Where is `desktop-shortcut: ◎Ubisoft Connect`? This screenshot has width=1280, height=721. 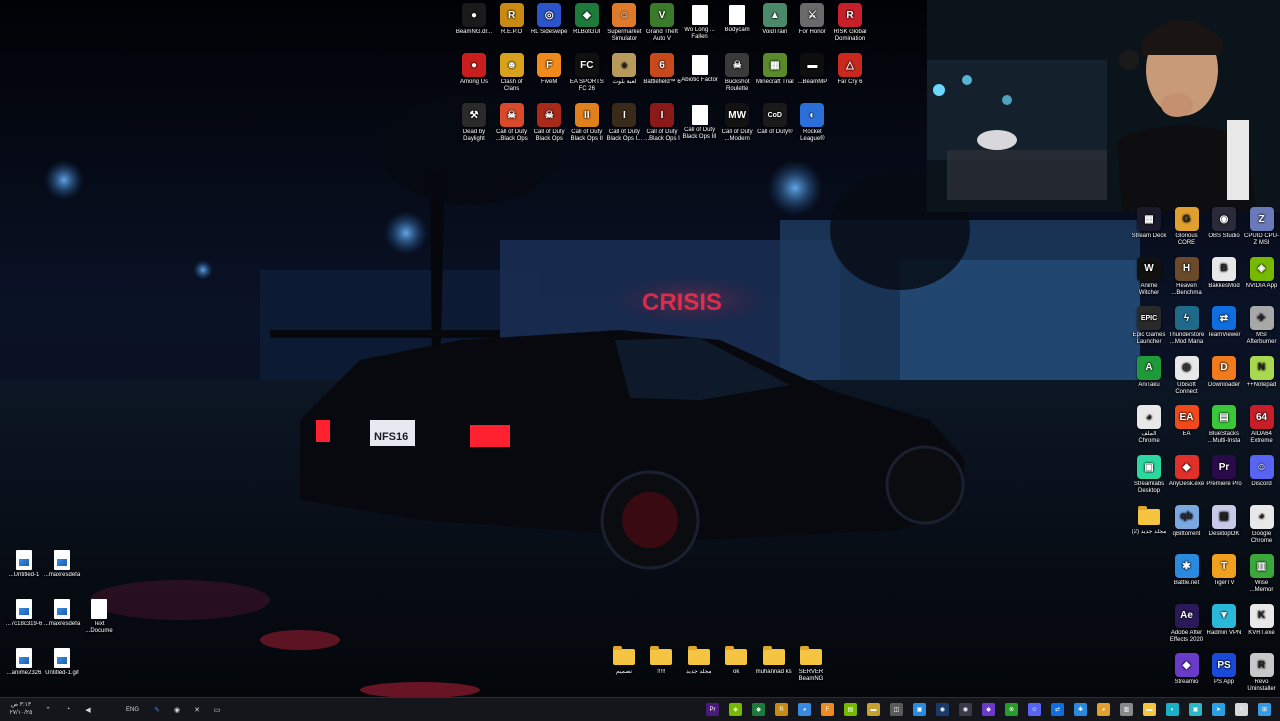
desktop-shortcut: ◎Ubisoft Connect is located at coordinates (1187, 376).